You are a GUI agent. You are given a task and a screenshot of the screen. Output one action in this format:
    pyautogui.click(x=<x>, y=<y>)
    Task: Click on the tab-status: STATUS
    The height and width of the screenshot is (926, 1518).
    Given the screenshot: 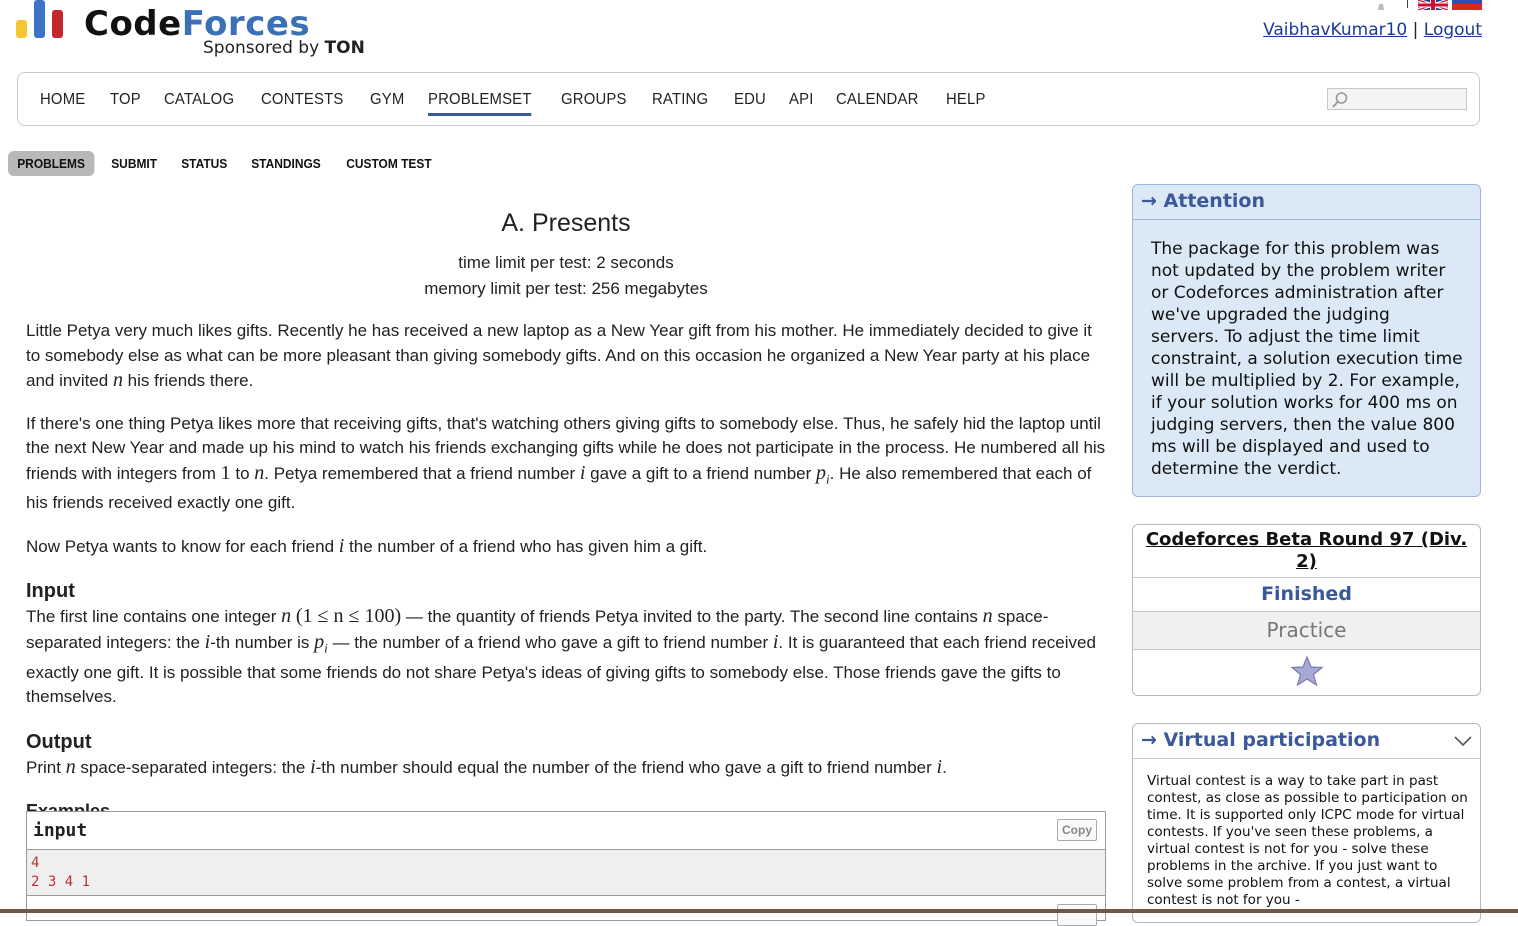 What is the action you would take?
    pyautogui.click(x=204, y=163)
    